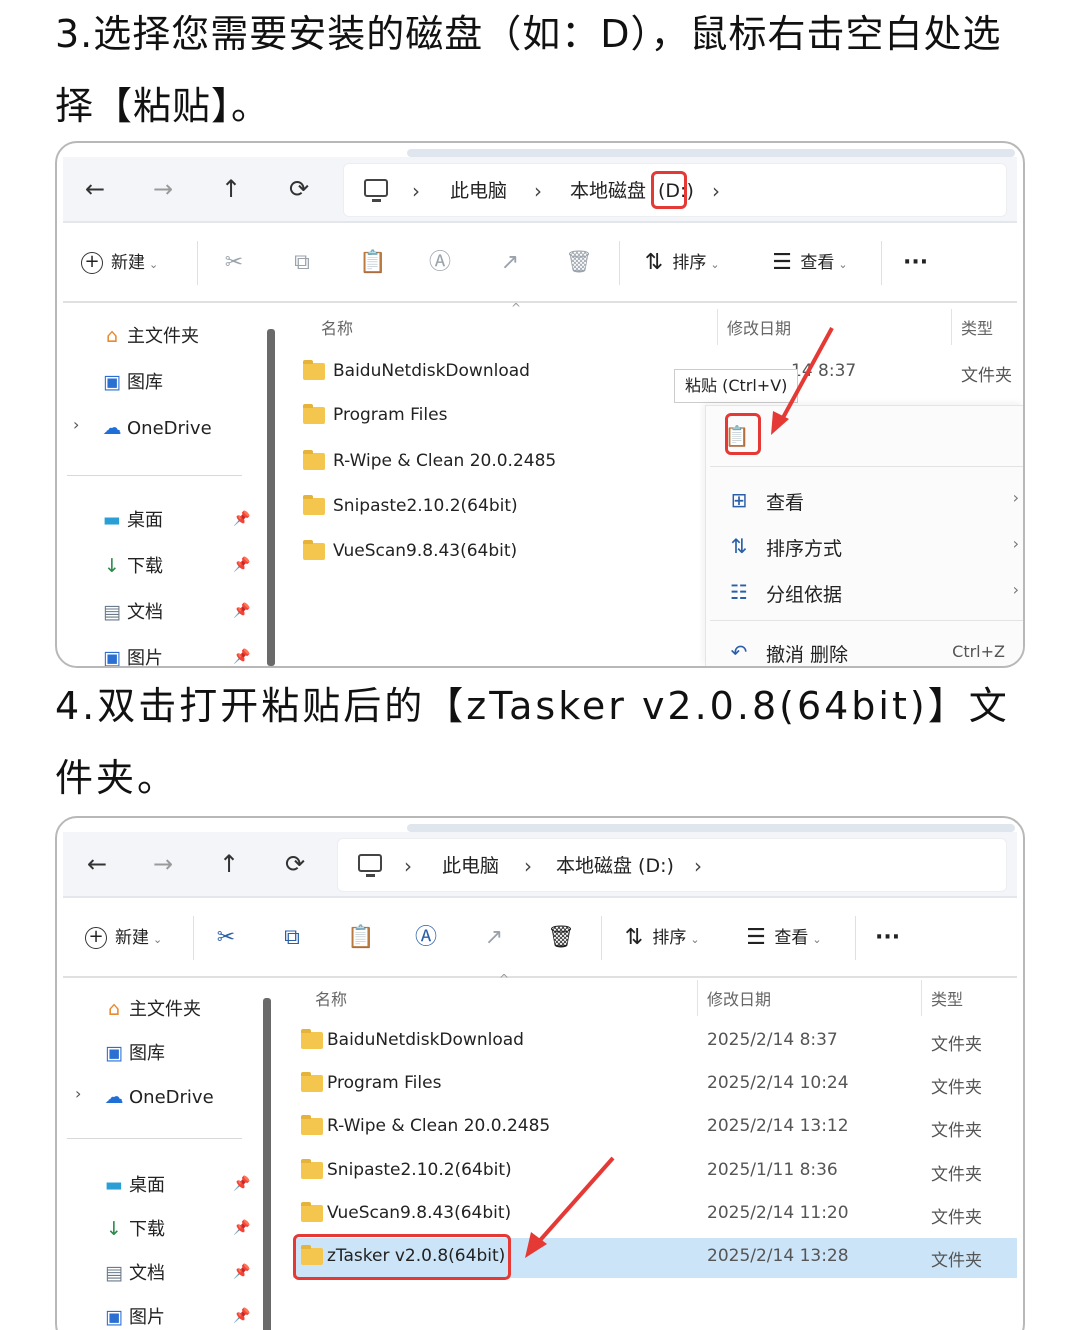 The image size is (1080, 1330). I want to click on breadcrumb-drive: 本地磁盘 (D:), so click(615, 866).